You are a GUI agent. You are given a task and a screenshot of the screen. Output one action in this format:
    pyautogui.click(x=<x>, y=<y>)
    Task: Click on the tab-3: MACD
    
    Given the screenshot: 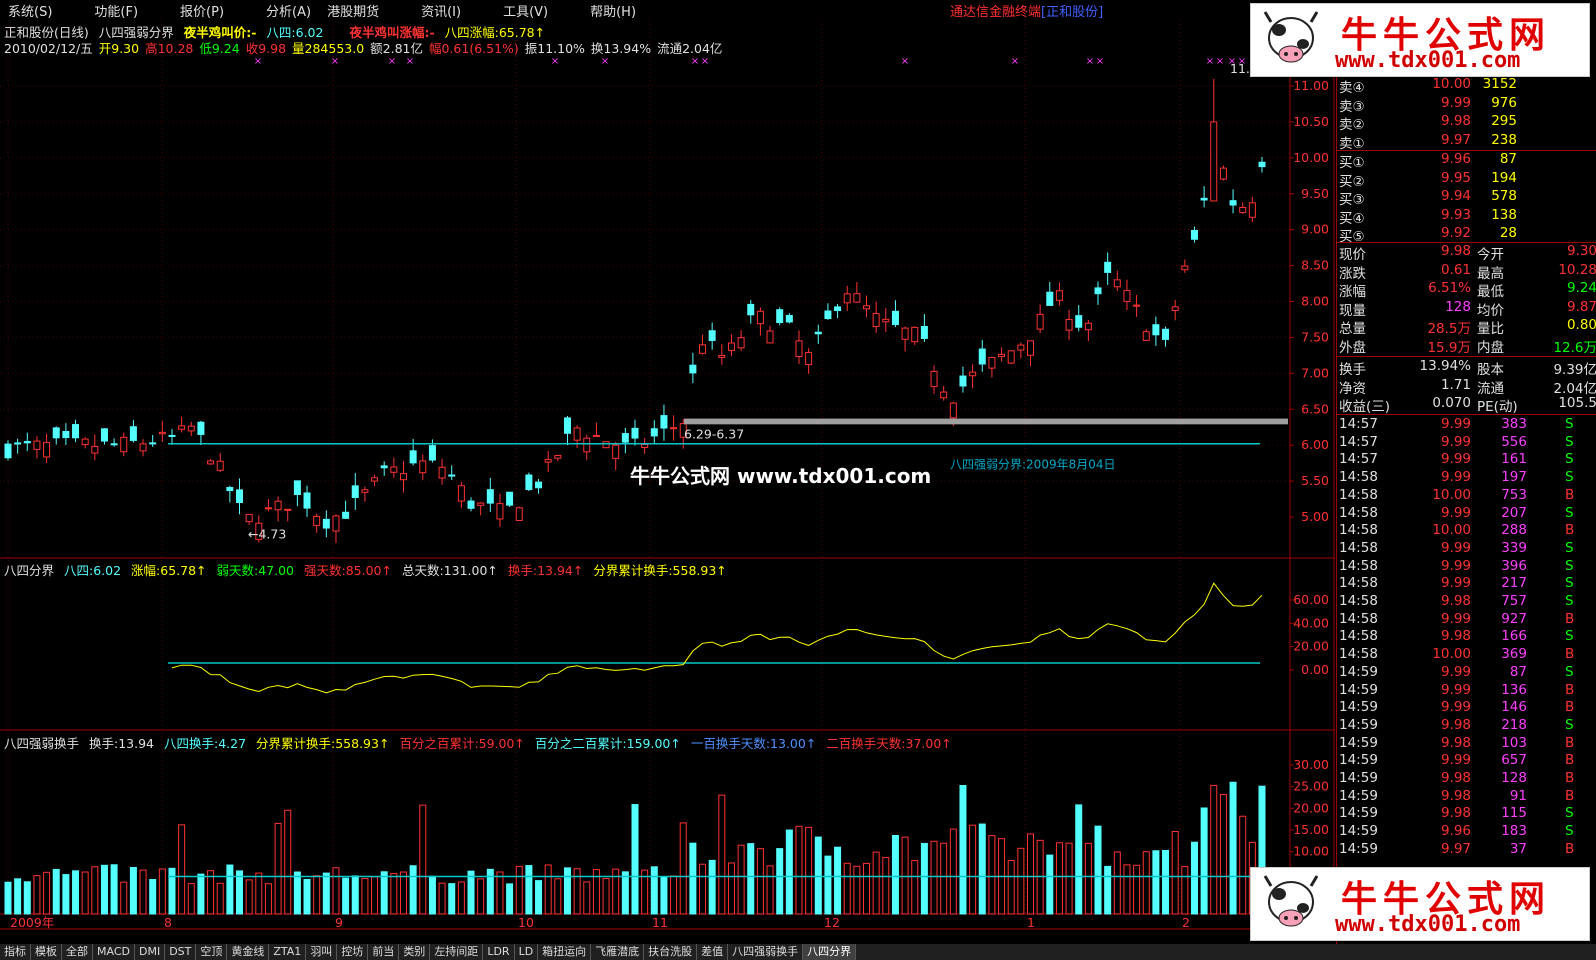 What is the action you would take?
    pyautogui.click(x=114, y=952)
    